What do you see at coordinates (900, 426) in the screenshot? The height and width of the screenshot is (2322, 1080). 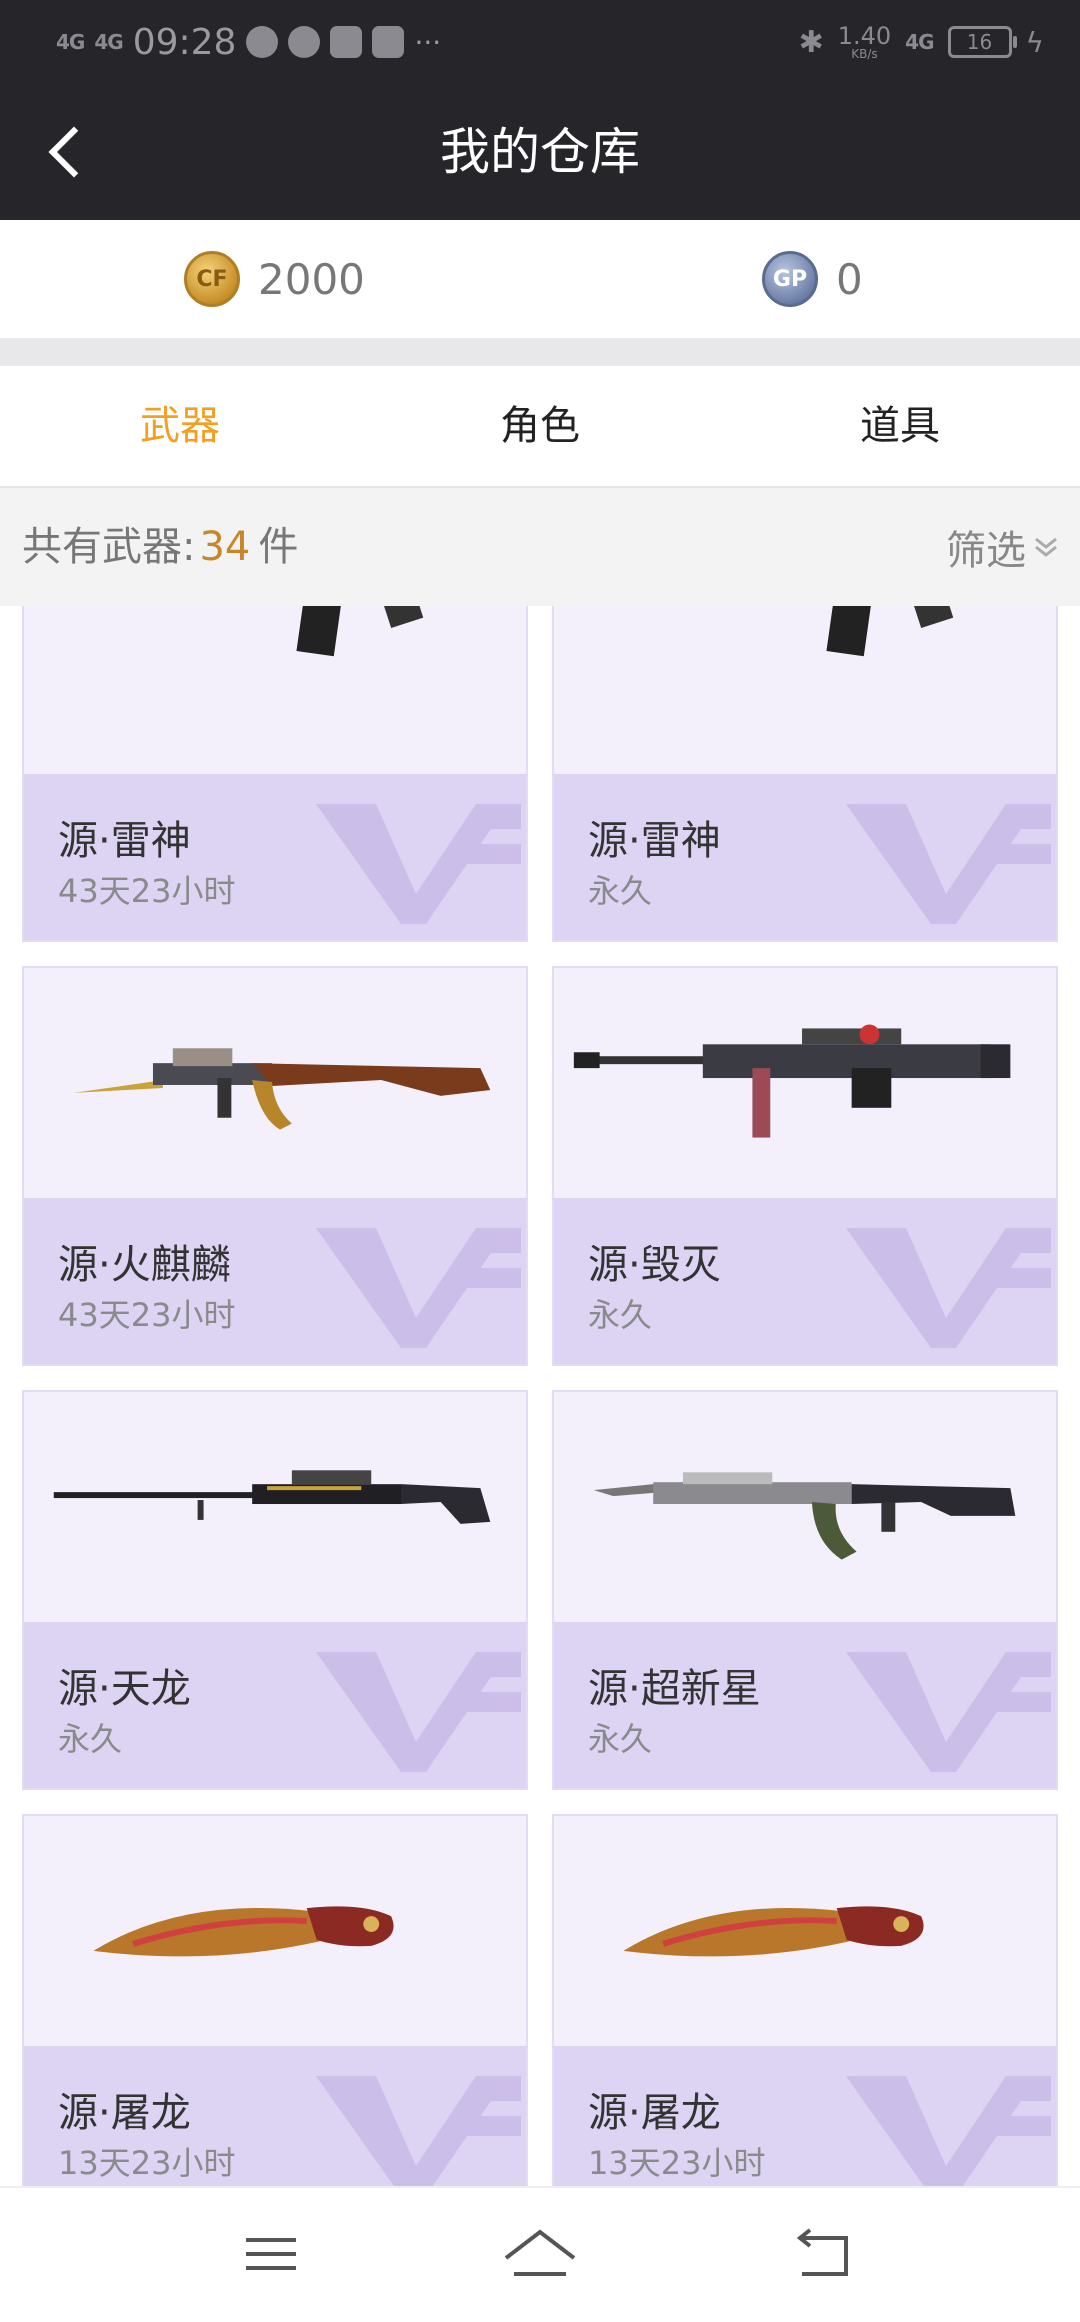 I see `tab-items: 道具` at bounding box center [900, 426].